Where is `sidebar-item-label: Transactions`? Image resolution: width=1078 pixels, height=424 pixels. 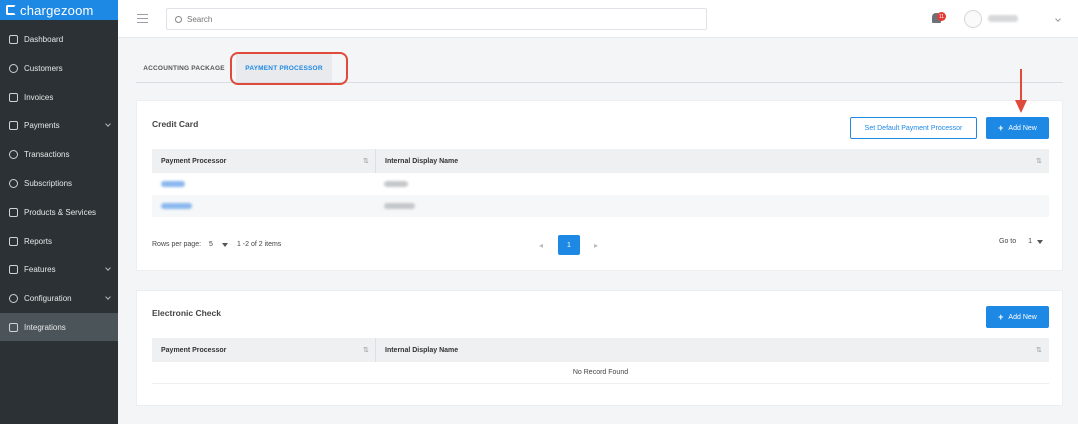 sidebar-item-label: Transactions is located at coordinates (47, 154).